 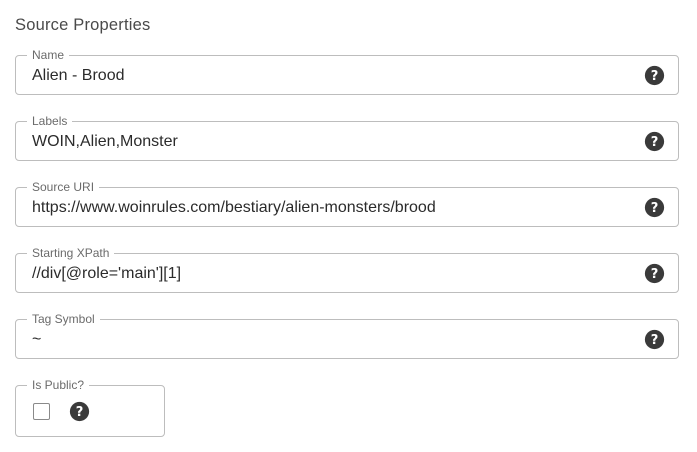 What do you see at coordinates (105, 141) in the screenshot?
I see `labels-value: WOIN,Alien,Monster` at bounding box center [105, 141].